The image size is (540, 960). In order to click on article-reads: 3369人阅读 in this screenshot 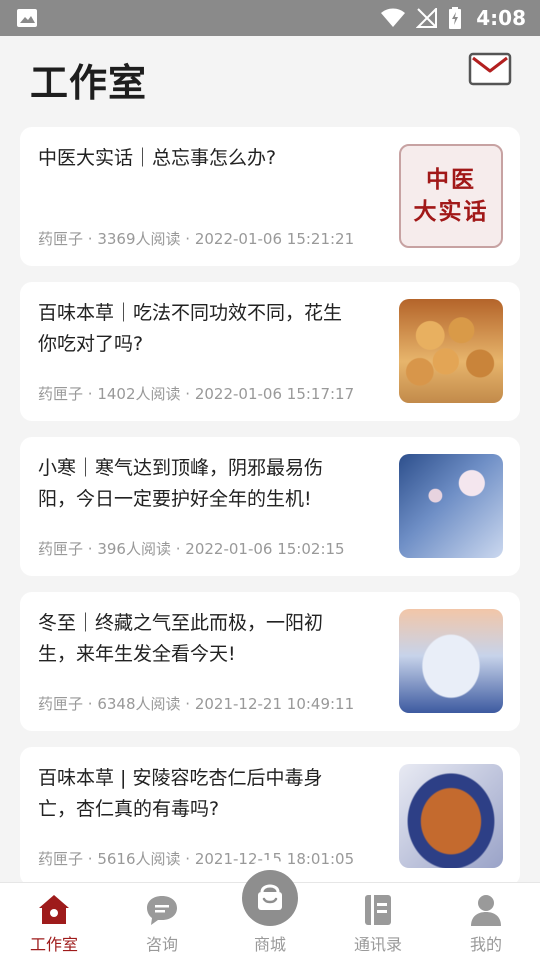, I will do `click(139, 239)`.